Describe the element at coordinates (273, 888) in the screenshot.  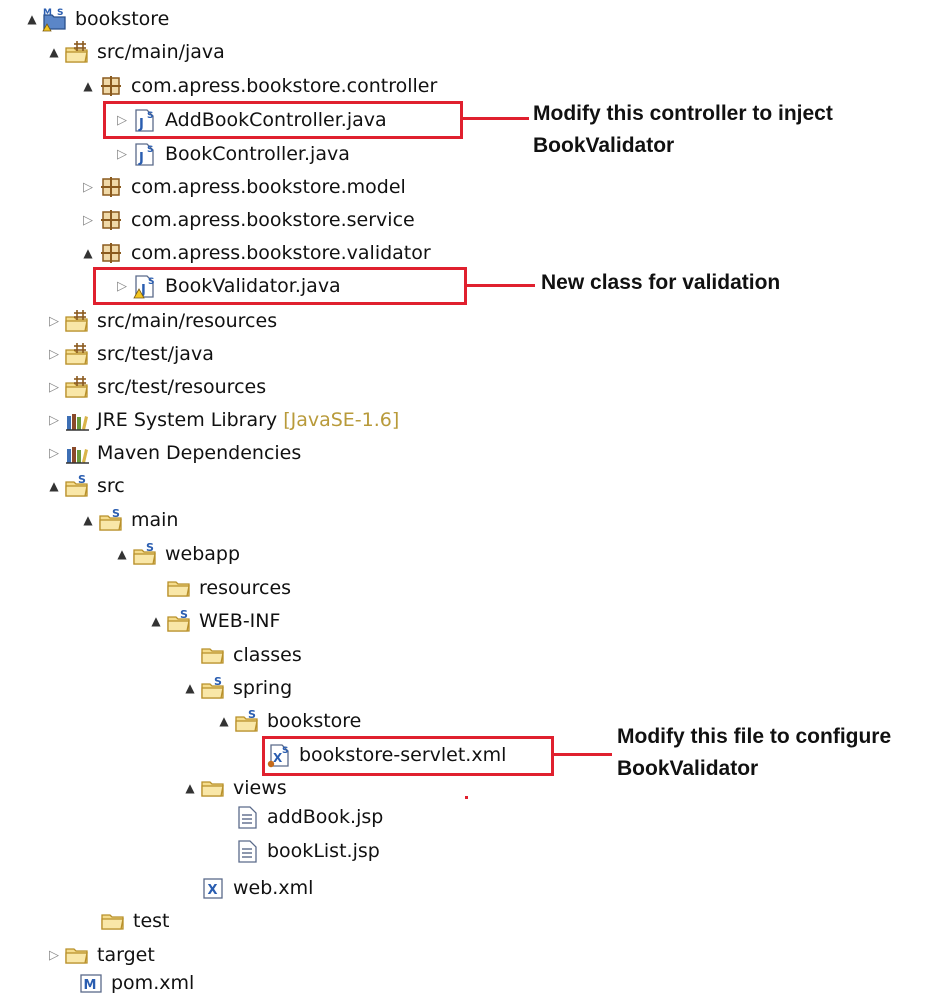
I see `tree-item-label: web.xml` at that location.